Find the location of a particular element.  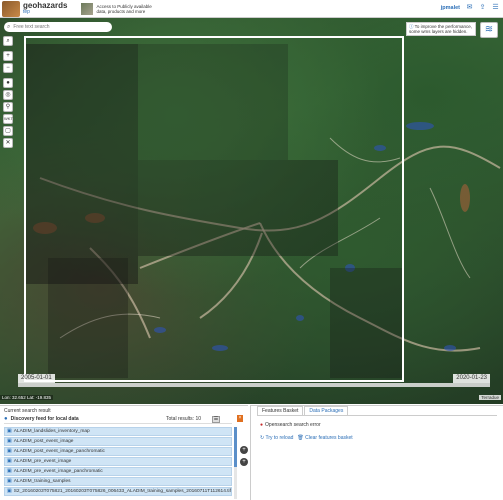

wkt-icon: WKT is located at coordinates (8, 119).